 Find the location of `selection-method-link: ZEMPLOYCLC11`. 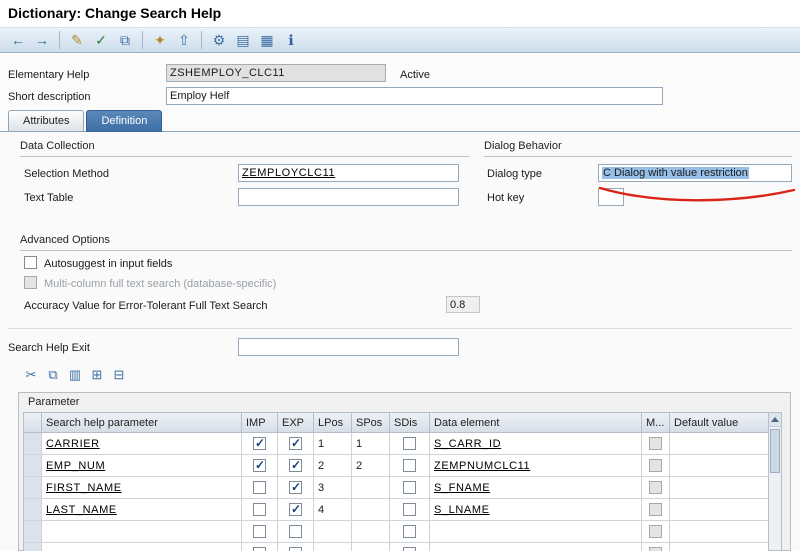

selection-method-link: ZEMPLOYCLC11 is located at coordinates (288, 173).